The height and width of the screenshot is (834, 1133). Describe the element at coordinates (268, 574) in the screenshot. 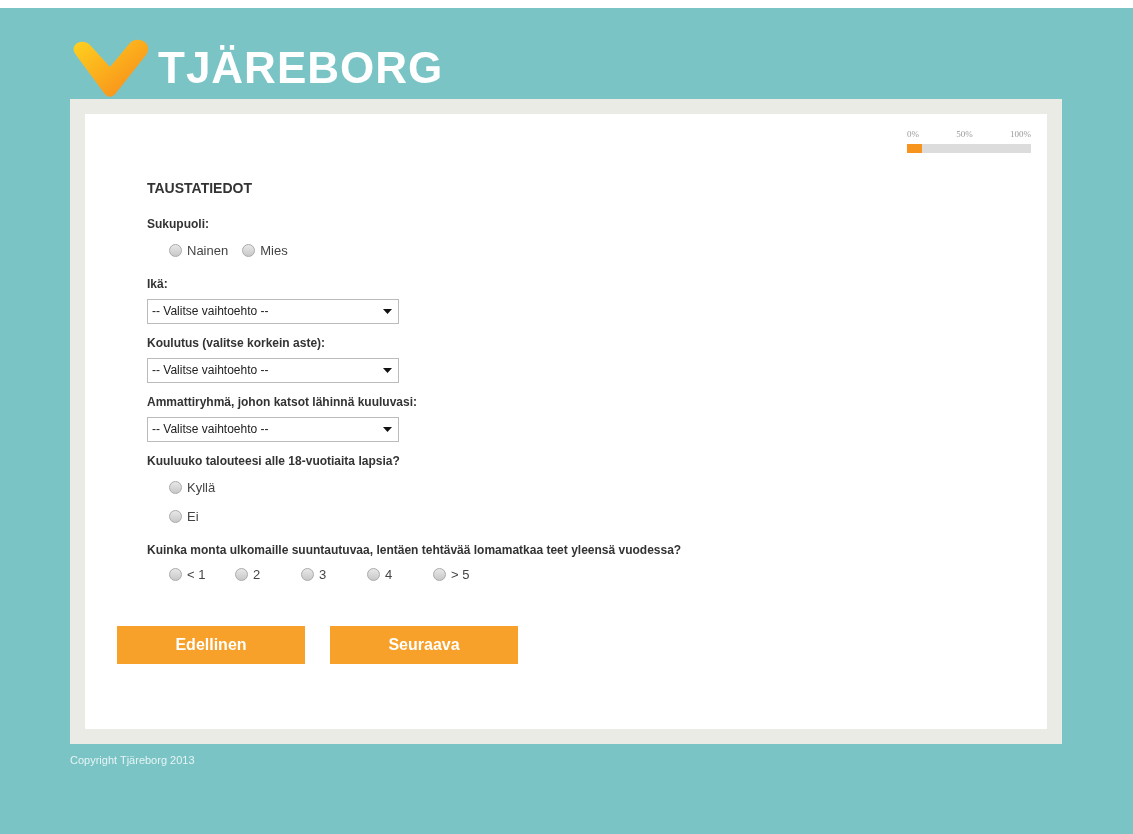

I see `radio-option: 2` at that location.